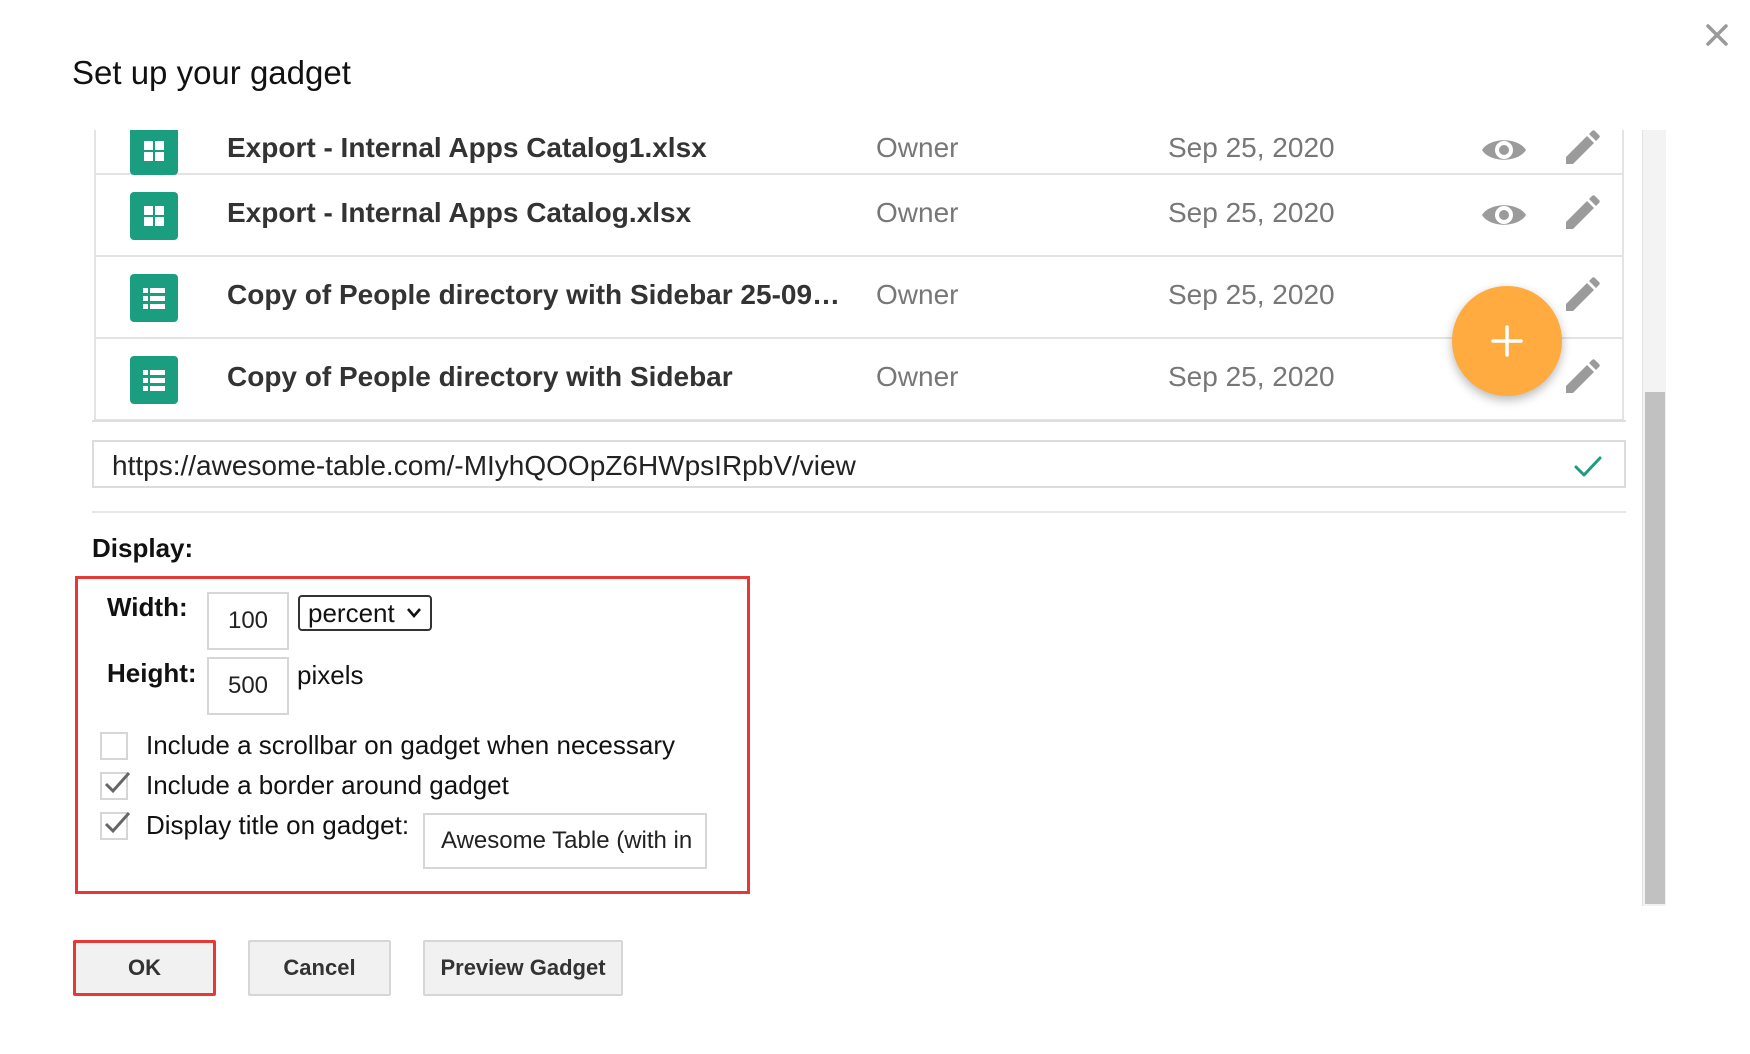 The height and width of the screenshot is (1054, 1750). What do you see at coordinates (278, 825) in the screenshot?
I see `title-label: Display title on gadget:` at bounding box center [278, 825].